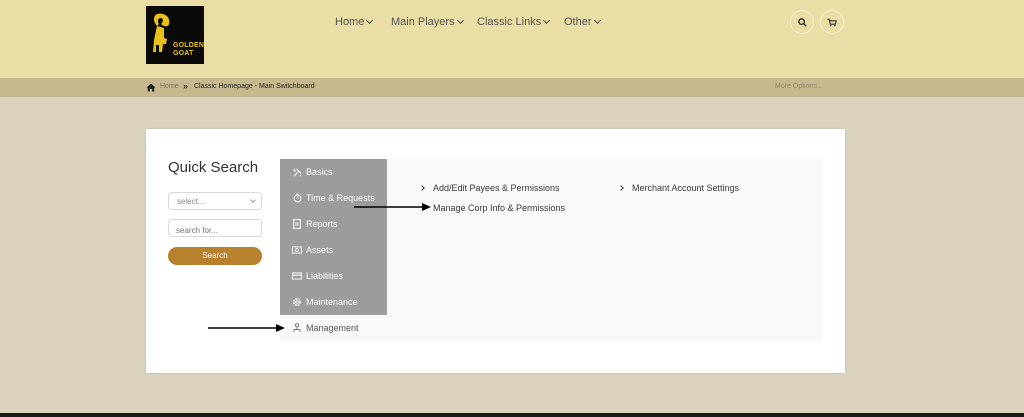 The image size is (1024, 417). Describe the element at coordinates (512, 415) in the screenshot. I see `footer-bar` at that location.